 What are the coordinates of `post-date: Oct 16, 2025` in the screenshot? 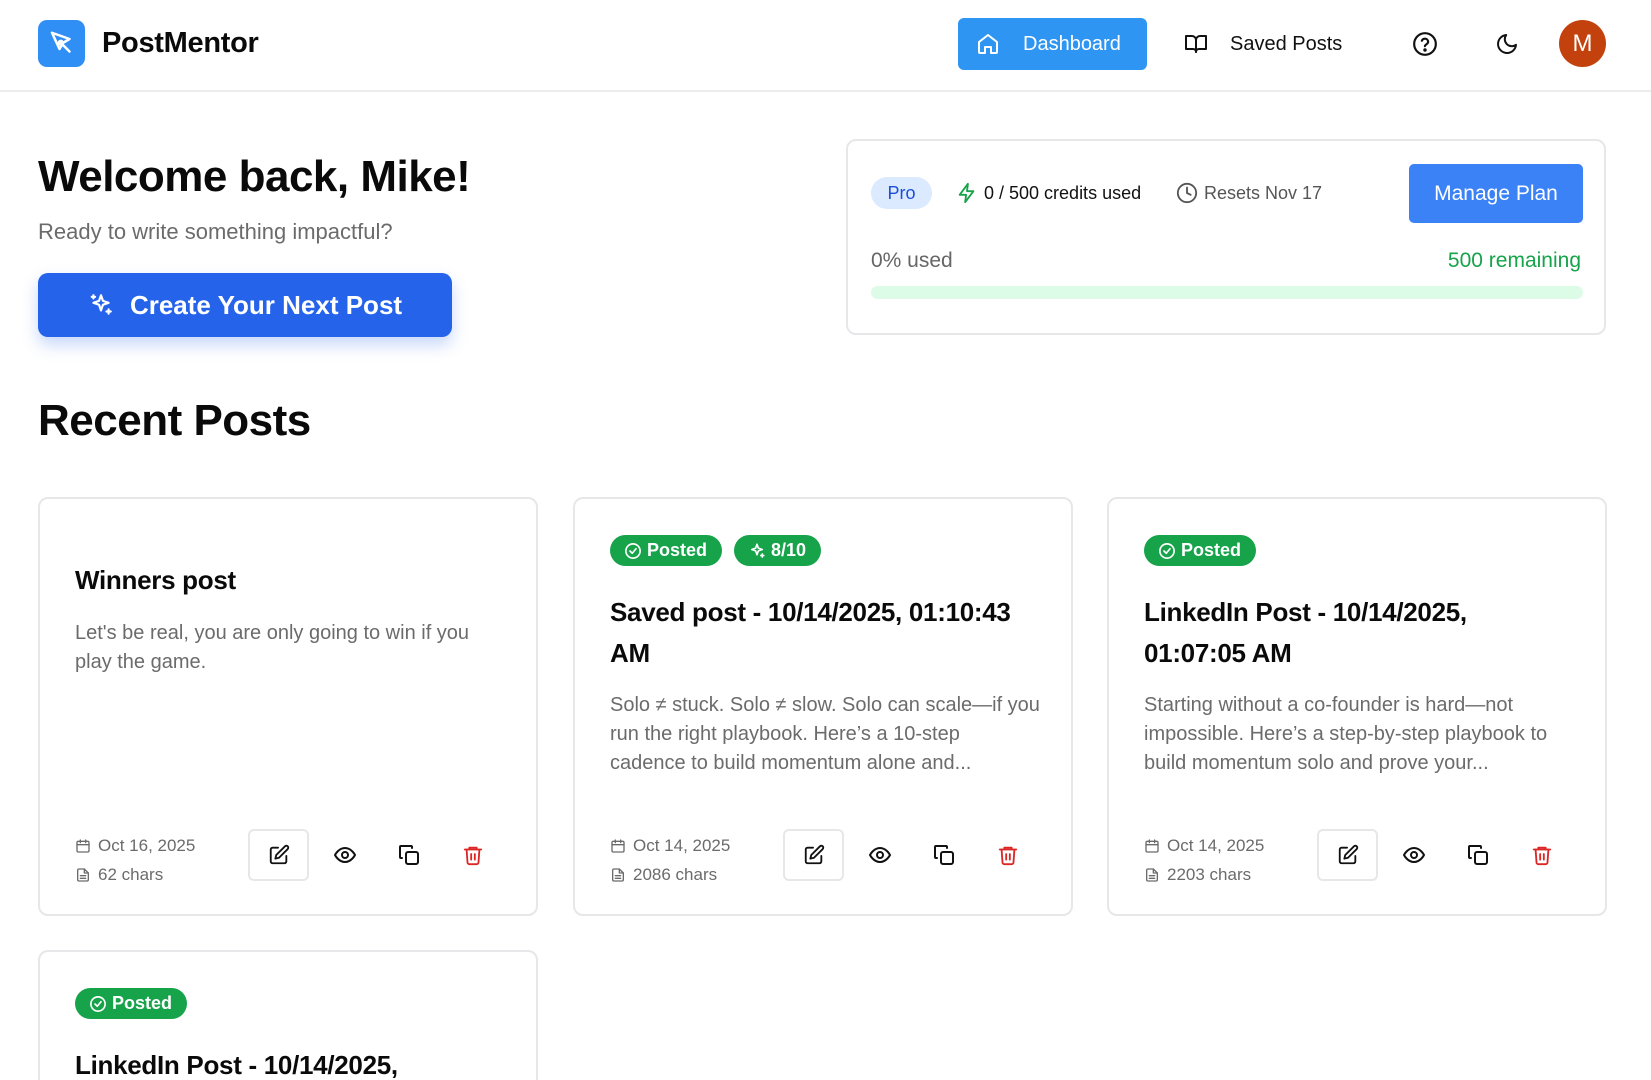 It's located at (147, 845).